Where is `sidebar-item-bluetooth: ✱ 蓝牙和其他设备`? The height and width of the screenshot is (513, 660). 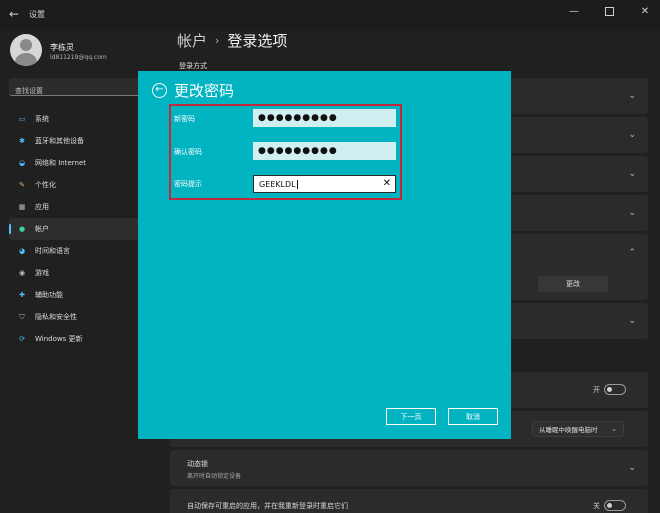 sidebar-item-bluetooth: ✱ 蓝牙和其他设备 is located at coordinates (80, 141).